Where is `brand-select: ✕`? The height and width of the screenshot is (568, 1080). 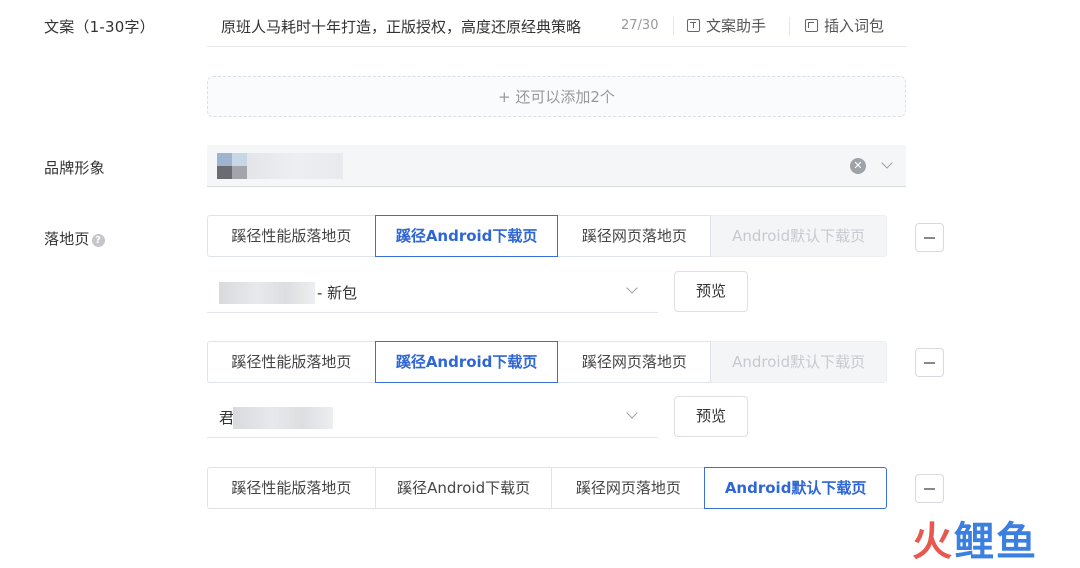
brand-select: ✕ is located at coordinates (556, 166).